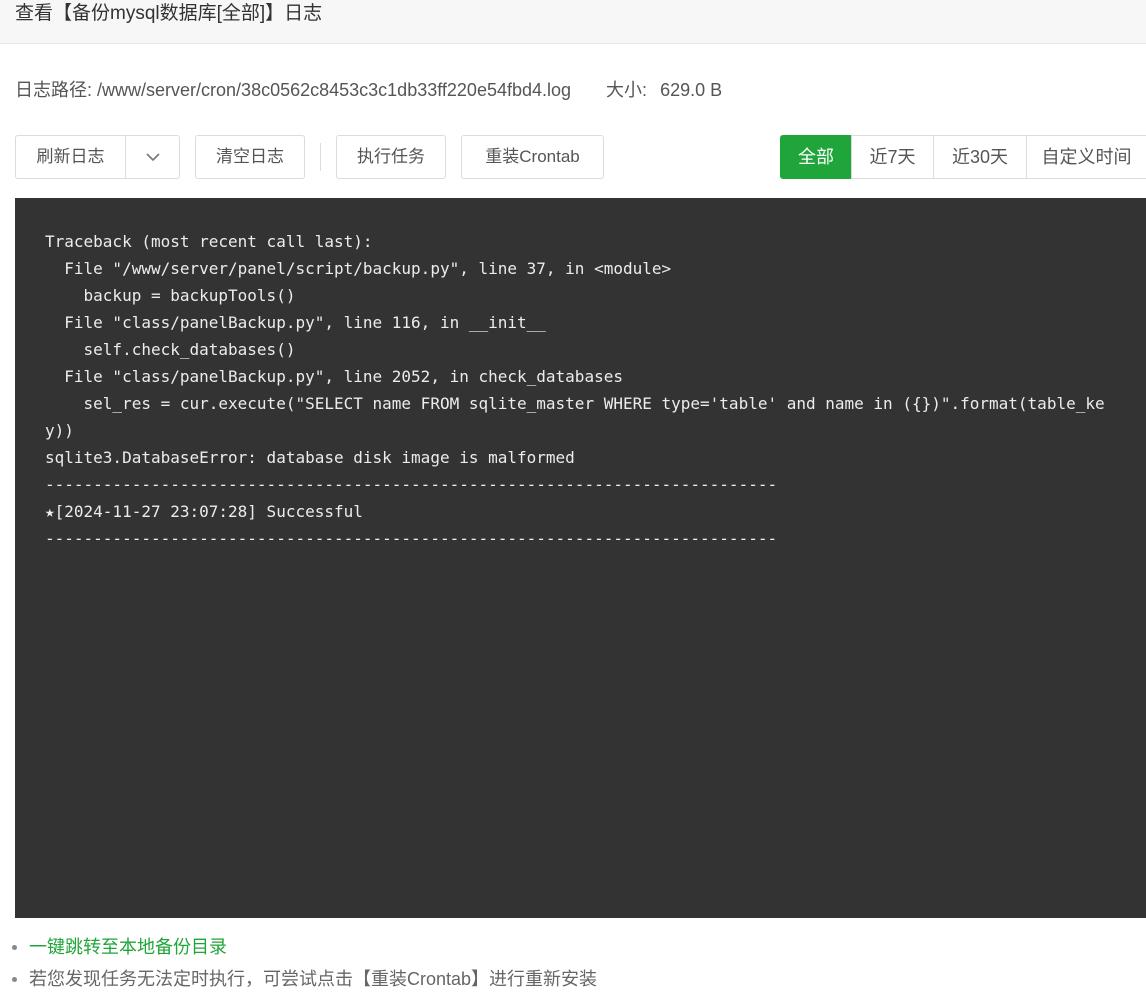 The height and width of the screenshot is (997, 1146). Describe the element at coordinates (892, 157) in the screenshot. I see `tab-last-7-days: 近7天` at that location.